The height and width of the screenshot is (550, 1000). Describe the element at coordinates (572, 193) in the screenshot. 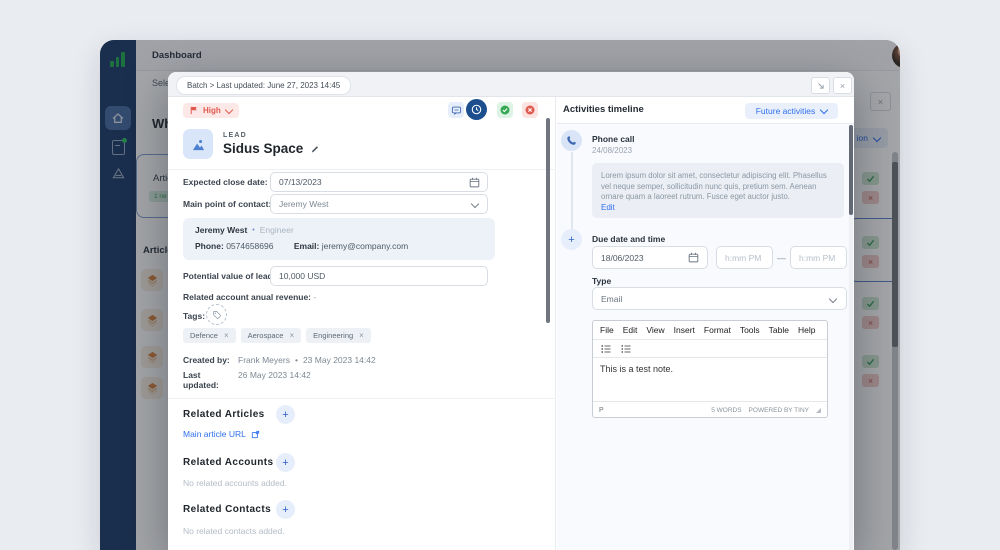

I see `timeline-rail` at that location.